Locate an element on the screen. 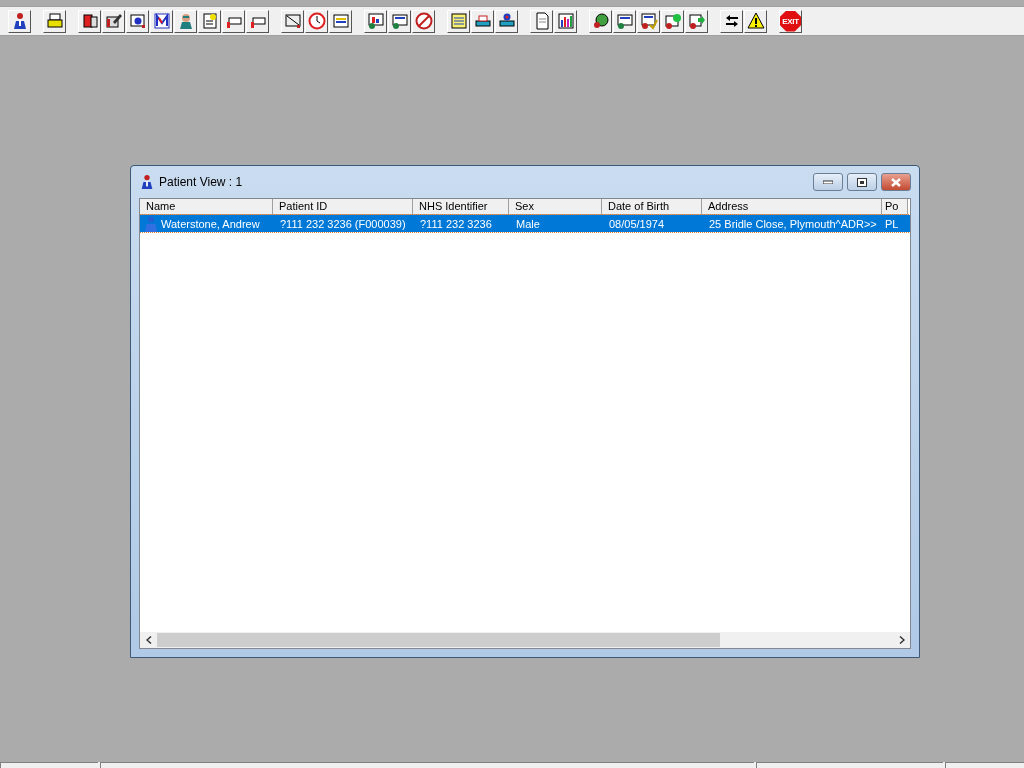  table-cell: Waterstone, Andrew is located at coordinates (210, 223).